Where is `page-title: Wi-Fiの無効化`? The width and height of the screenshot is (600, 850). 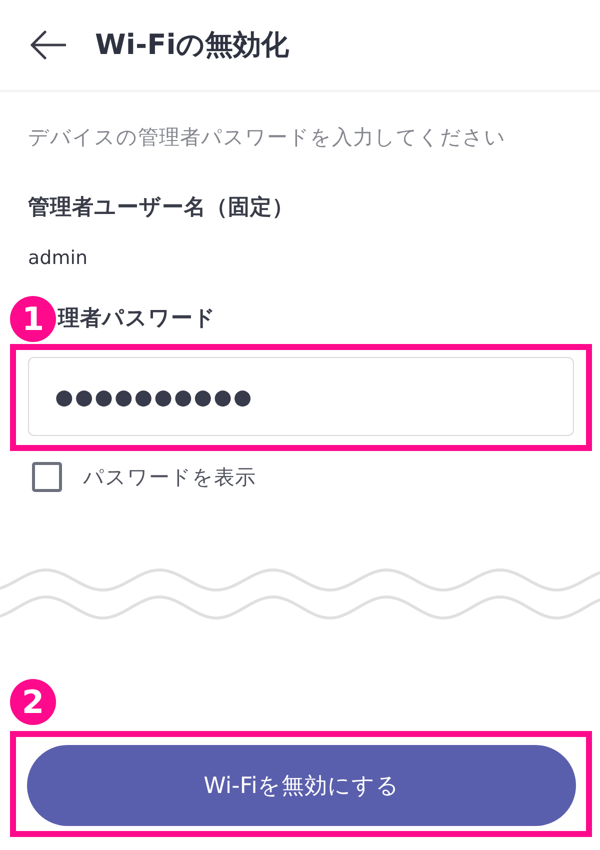 page-title: Wi-Fiの無効化 is located at coordinates (192, 45).